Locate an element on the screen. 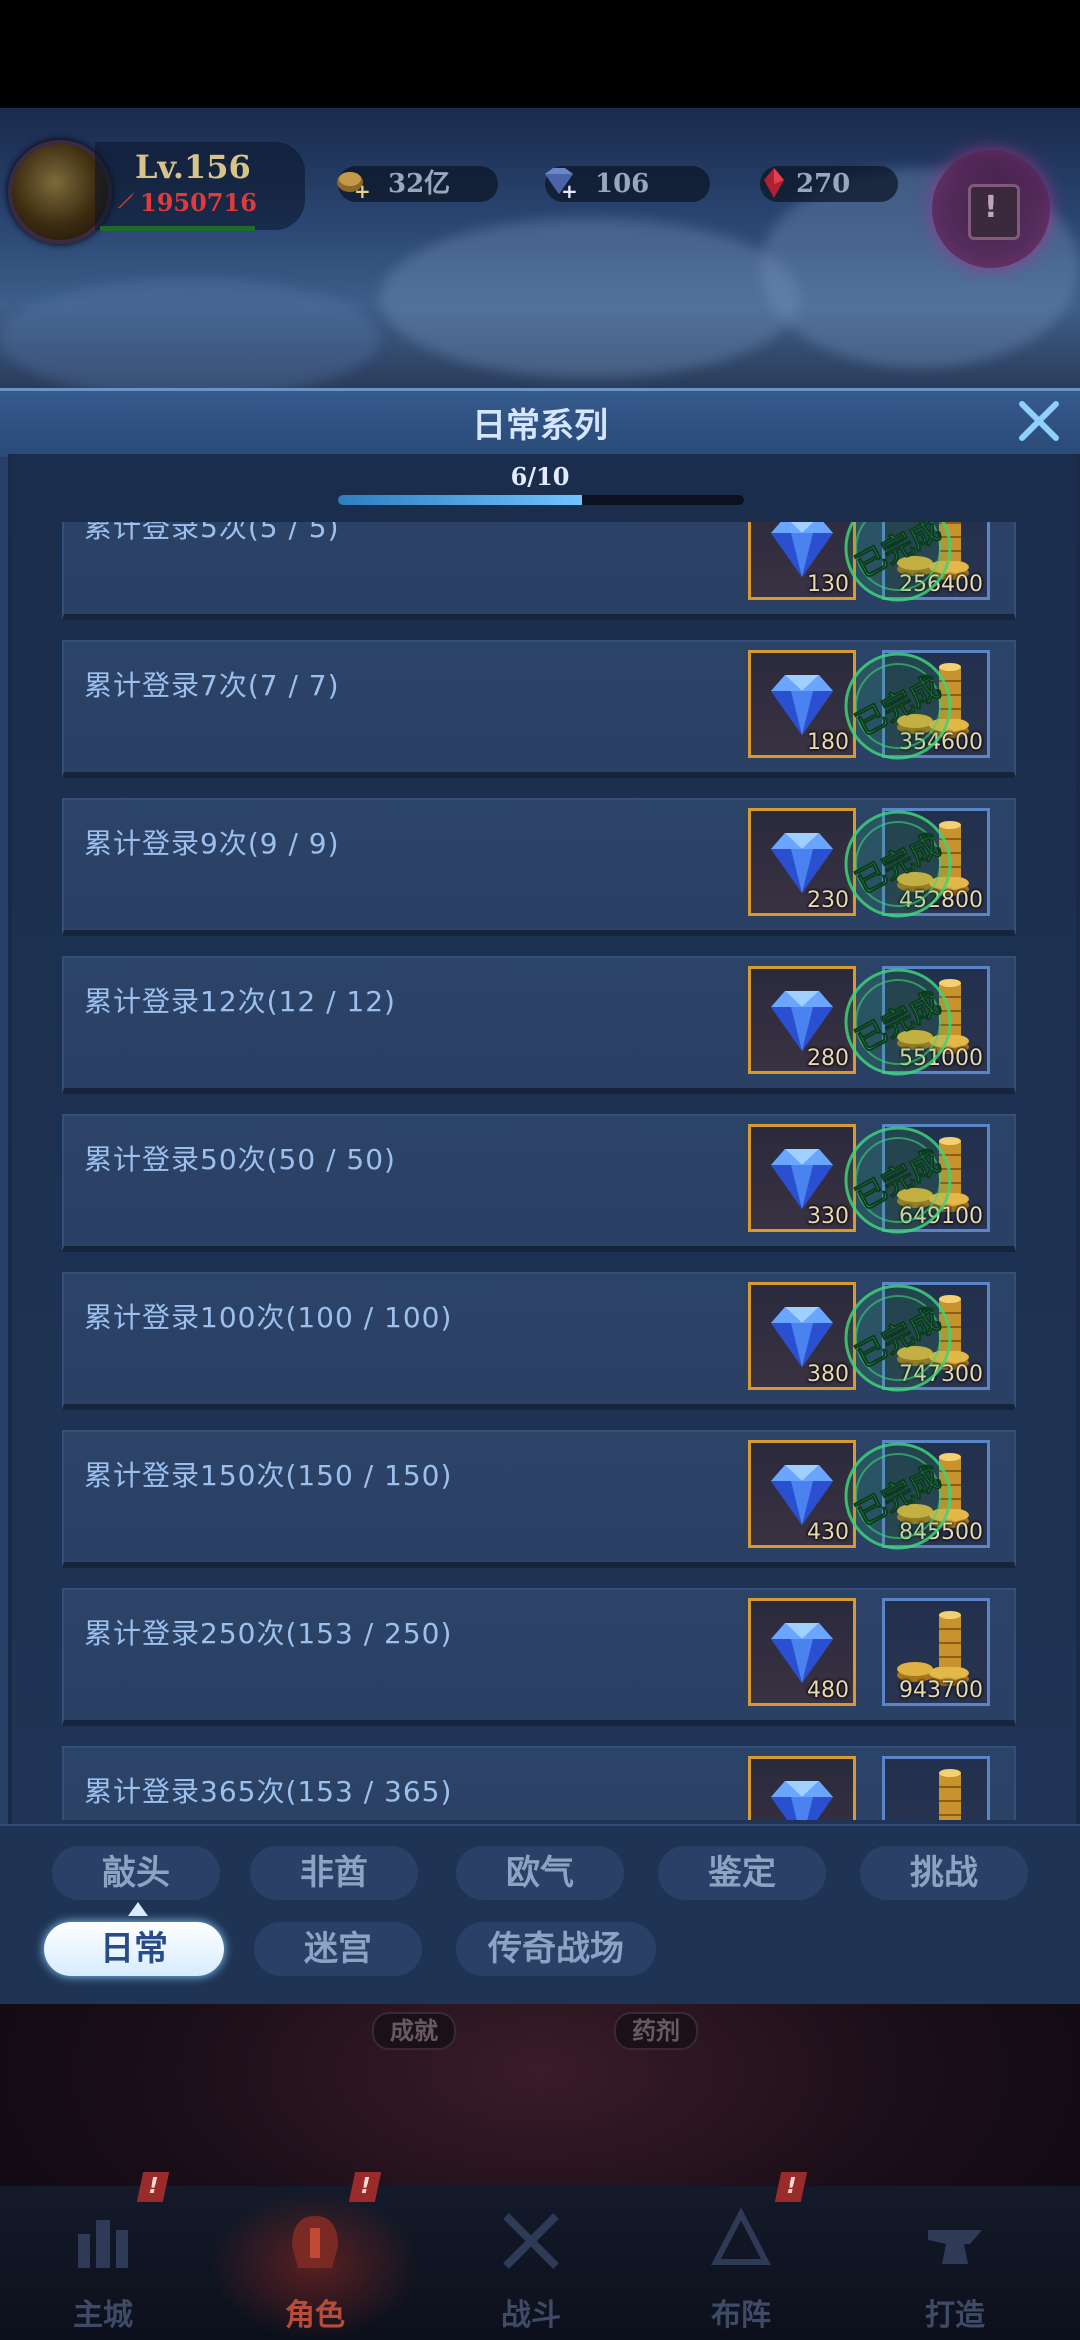  nav-label: 打造 is located at coordinates (955, 2315).